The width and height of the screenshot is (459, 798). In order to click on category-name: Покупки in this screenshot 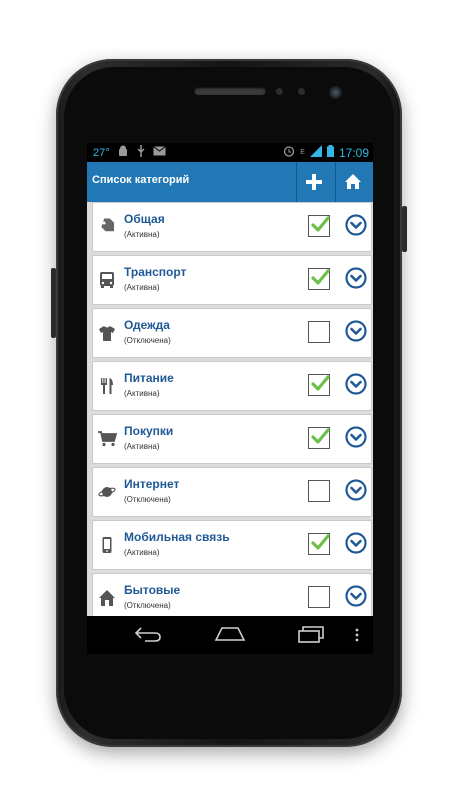, I will do `click(149, 431)`.